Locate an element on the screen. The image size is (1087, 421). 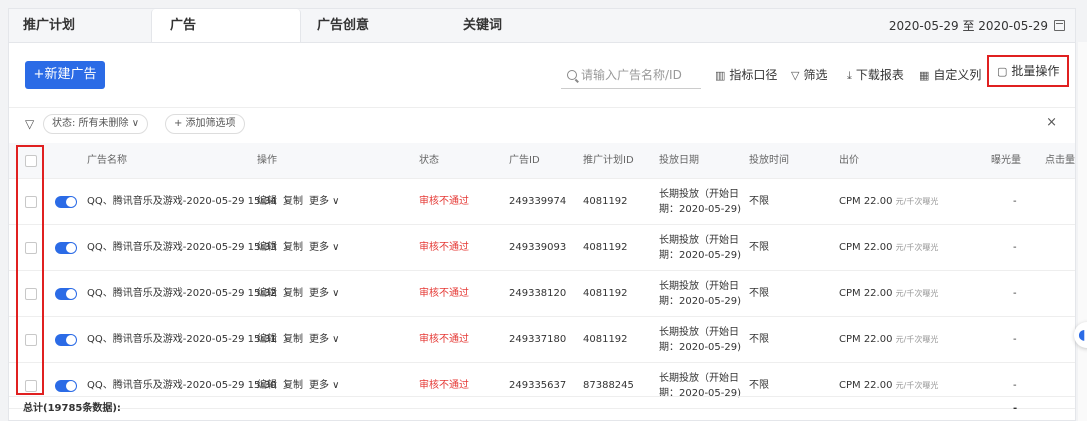
page-scrollbar is located at coordinates (1082, 231).